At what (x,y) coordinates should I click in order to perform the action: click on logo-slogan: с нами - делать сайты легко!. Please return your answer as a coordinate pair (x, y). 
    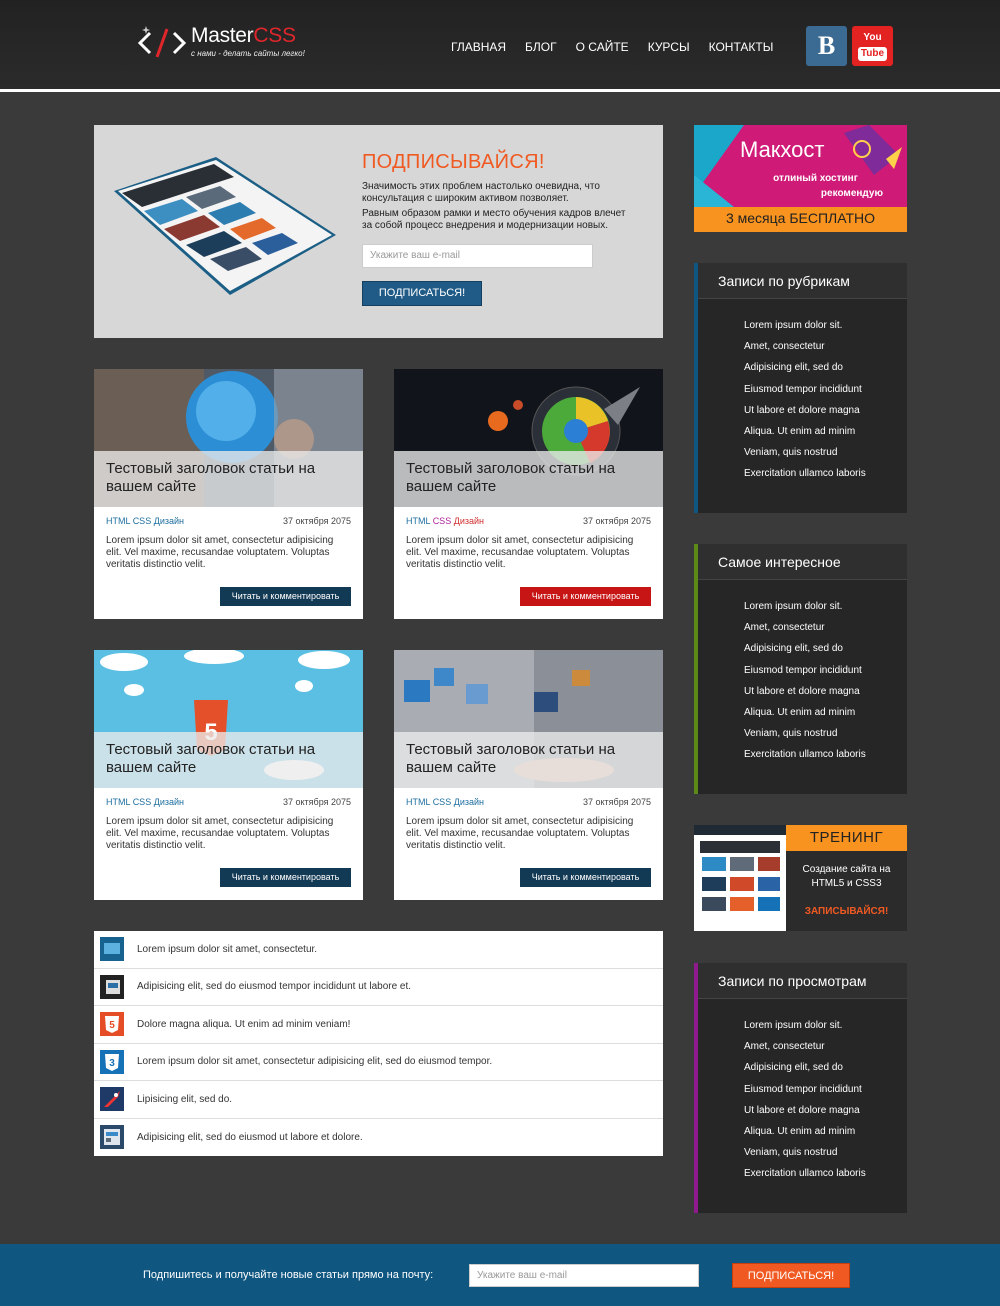
    Looking at the image, I should click on (248, 53).